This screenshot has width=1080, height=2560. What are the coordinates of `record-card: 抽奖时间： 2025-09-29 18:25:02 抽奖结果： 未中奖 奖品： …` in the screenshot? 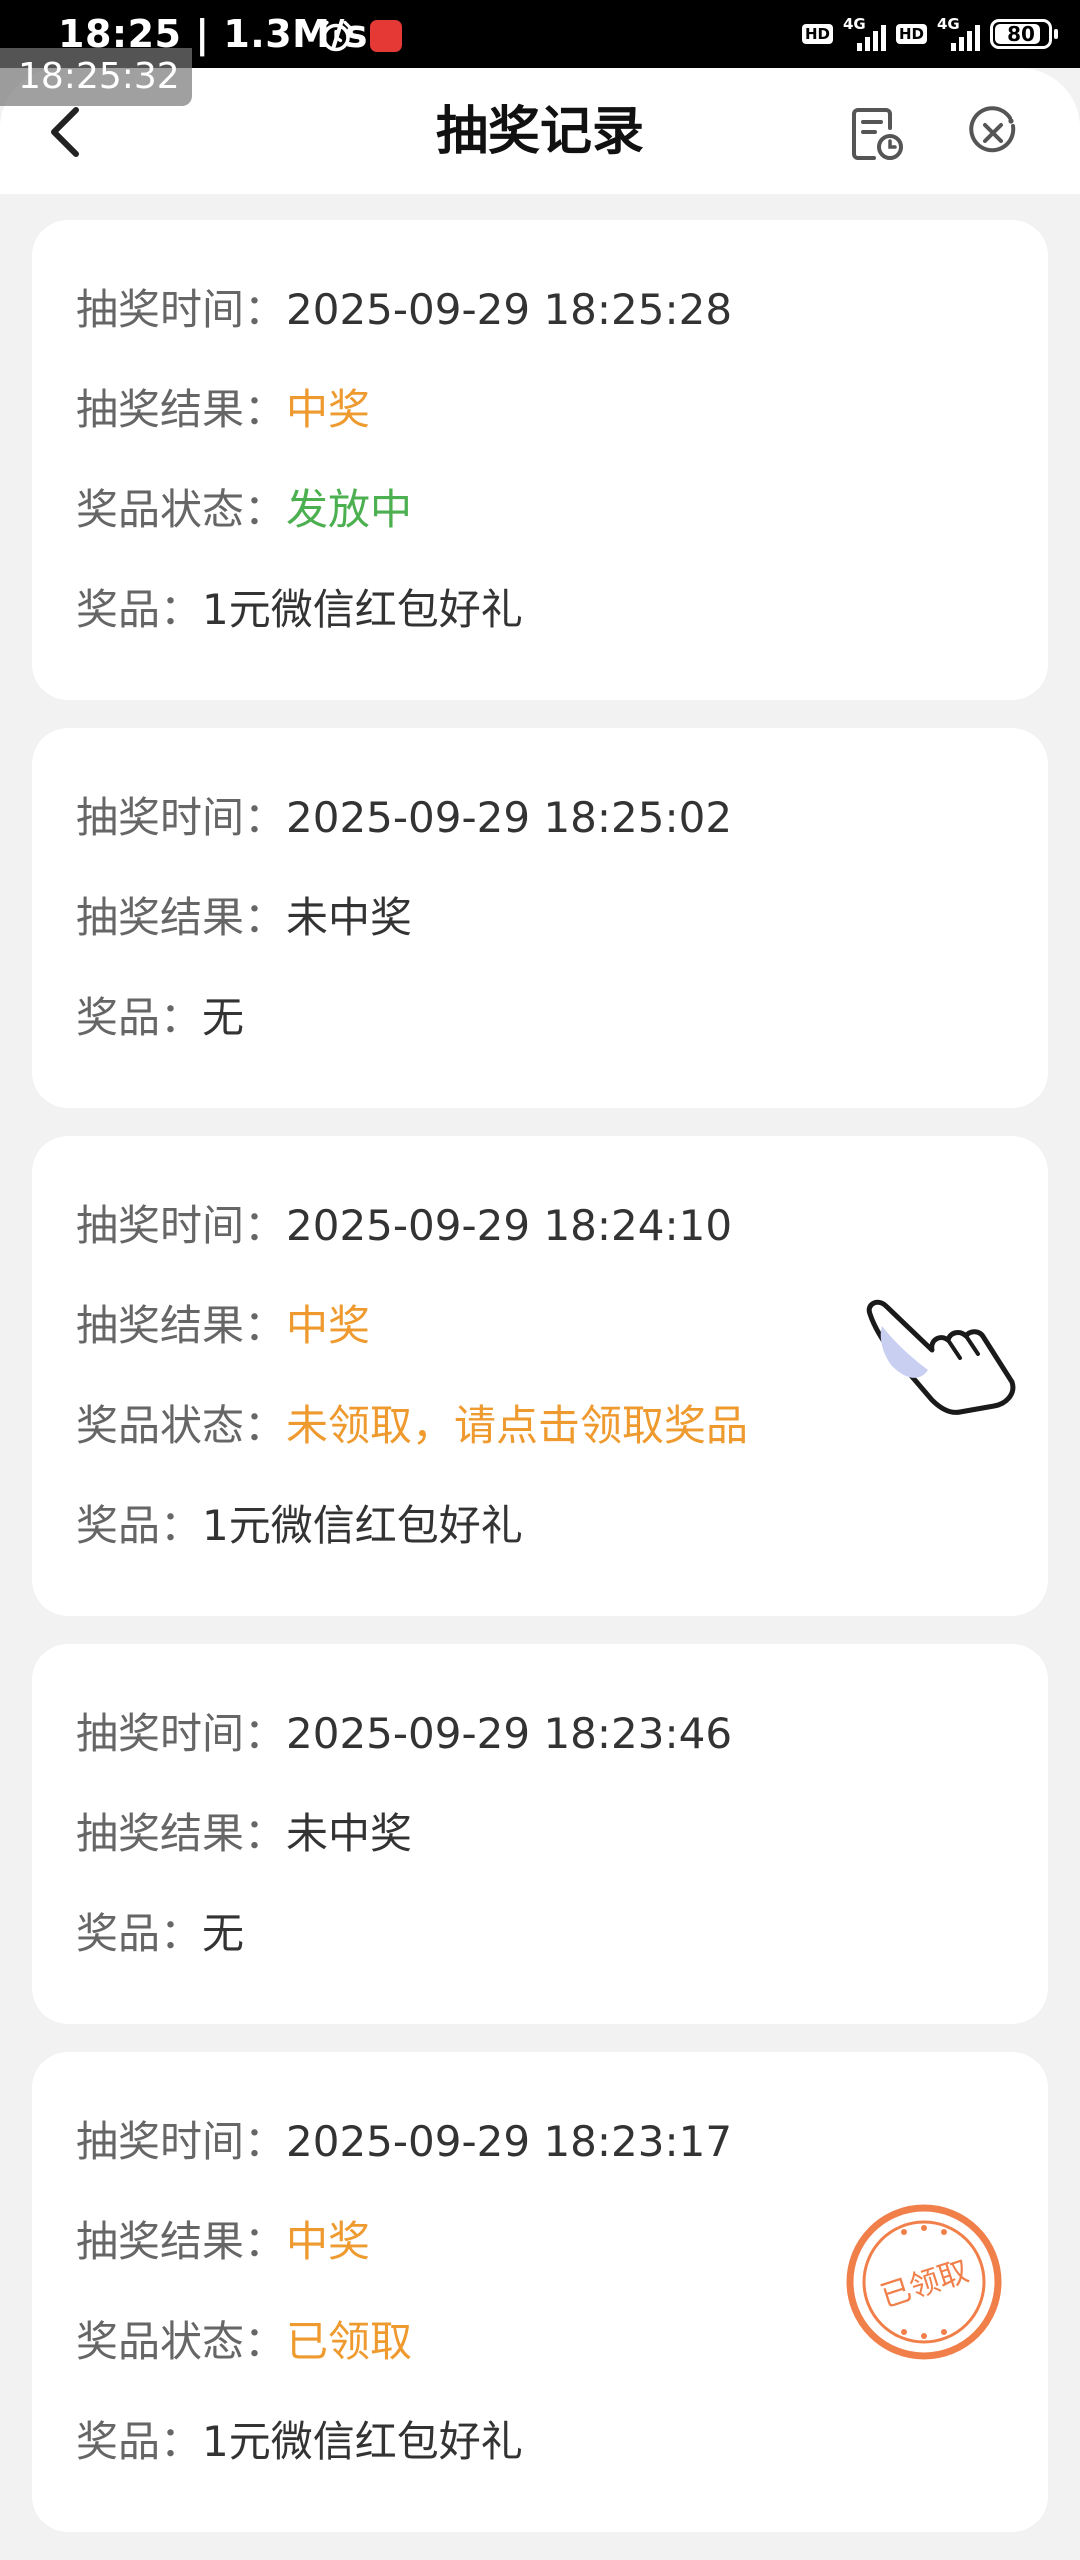 It's located at (540, 918).